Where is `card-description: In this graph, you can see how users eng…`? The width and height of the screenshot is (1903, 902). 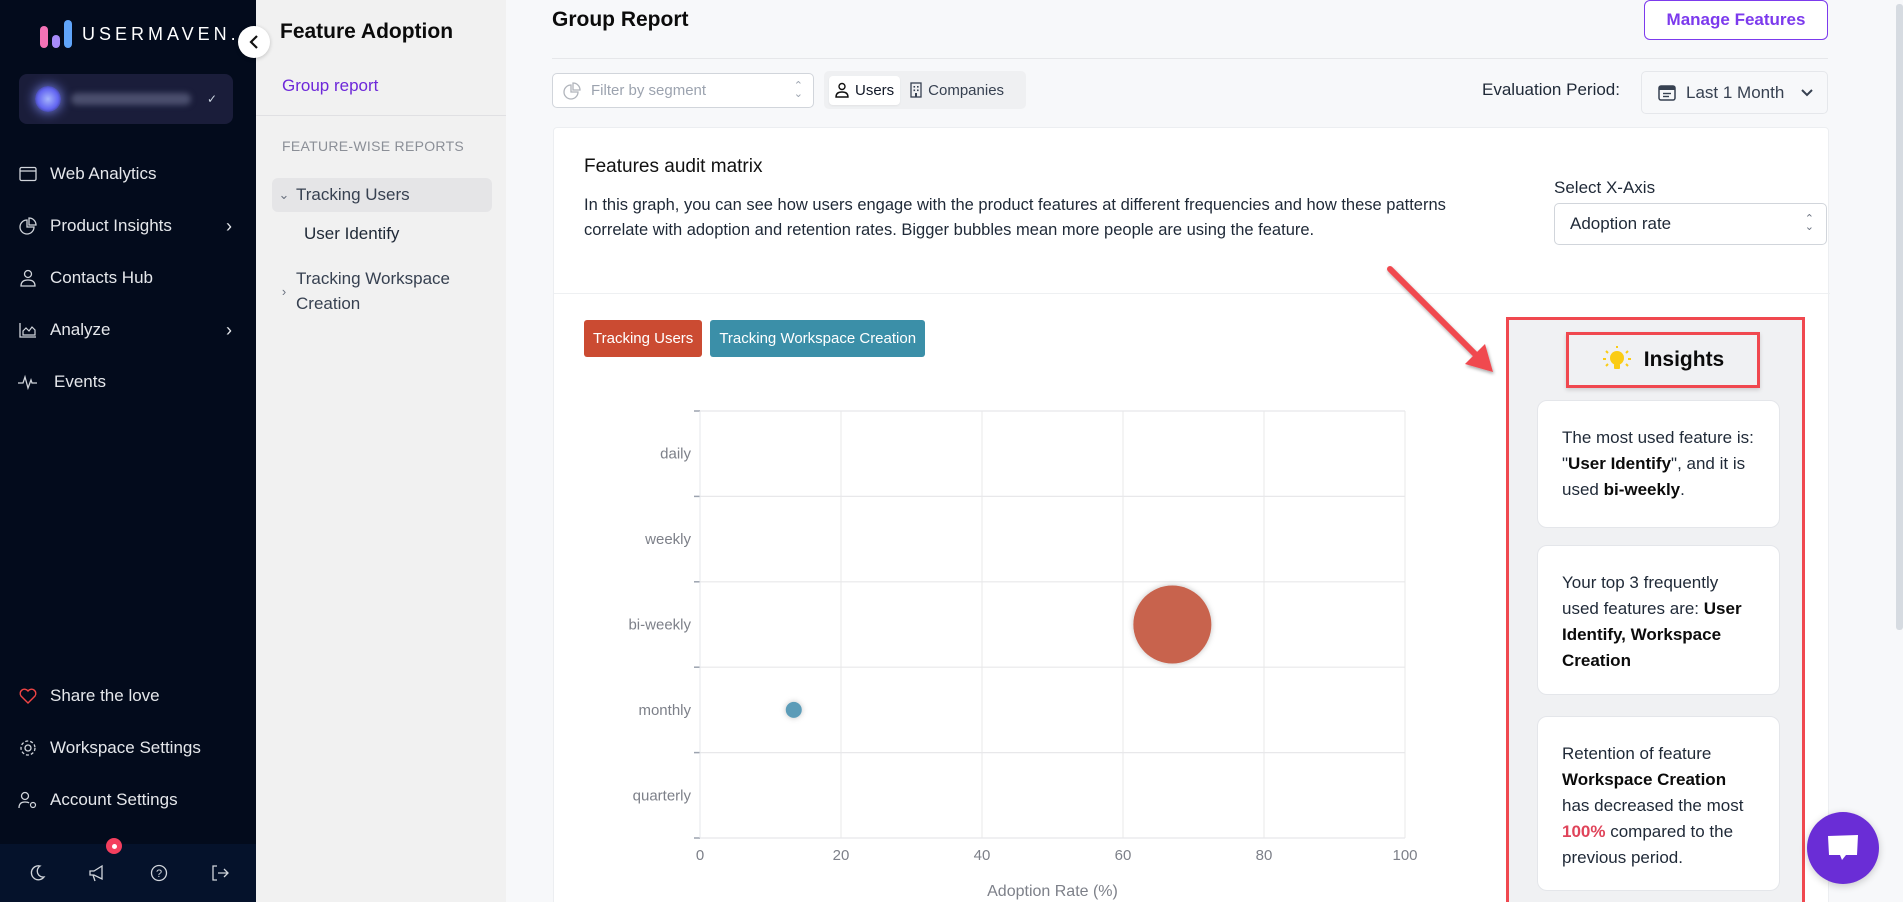
card-description: In this graph, you can see how users eng… is located at coordinates (1015, 217).